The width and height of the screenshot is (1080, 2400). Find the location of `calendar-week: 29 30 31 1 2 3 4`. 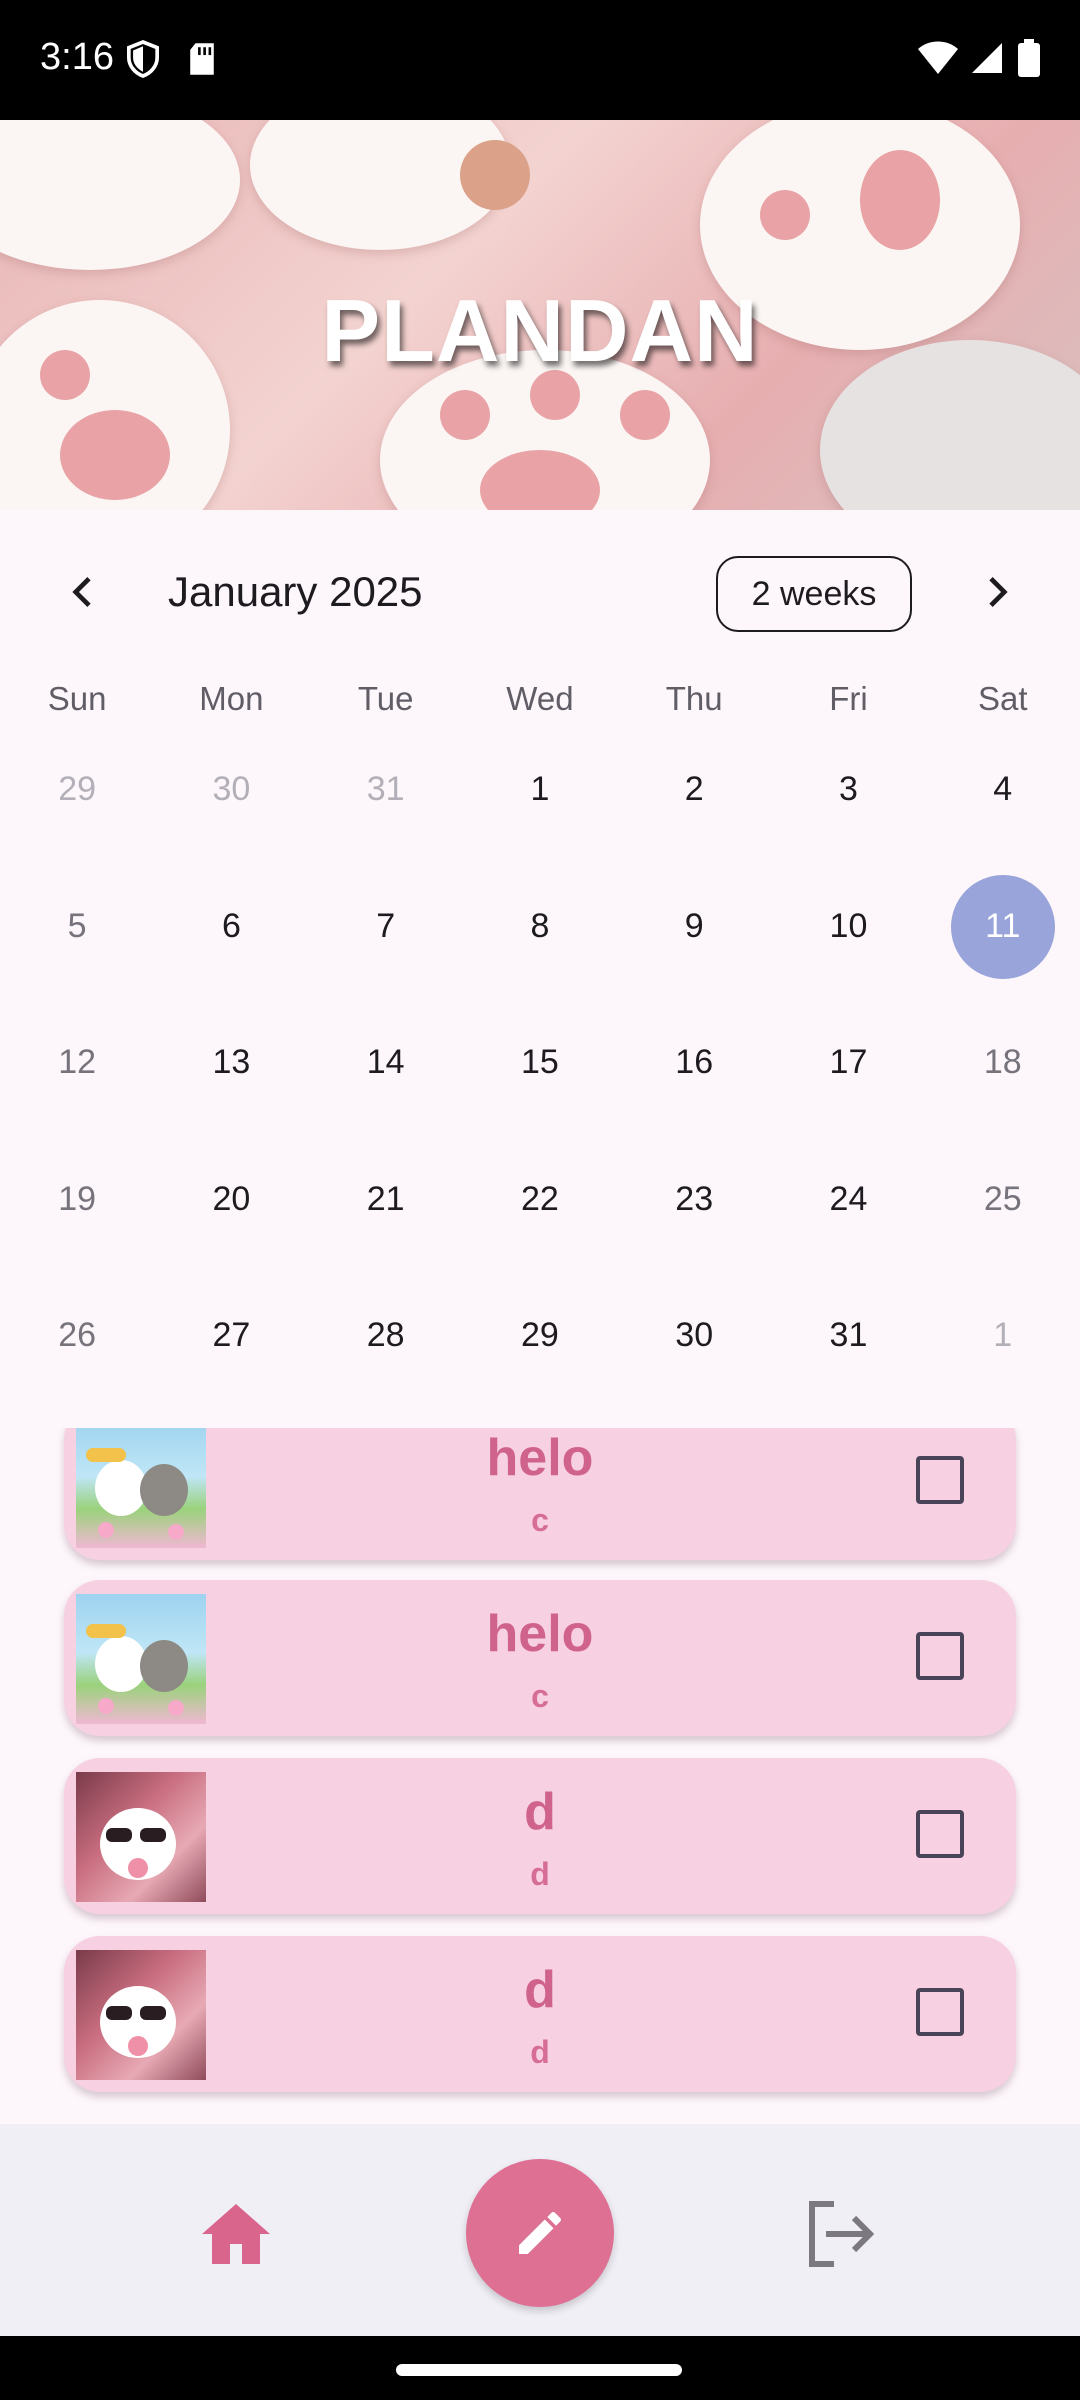

calendar-week: 29 30 31 1 2 3 4 is located at coordinates (540, 824).